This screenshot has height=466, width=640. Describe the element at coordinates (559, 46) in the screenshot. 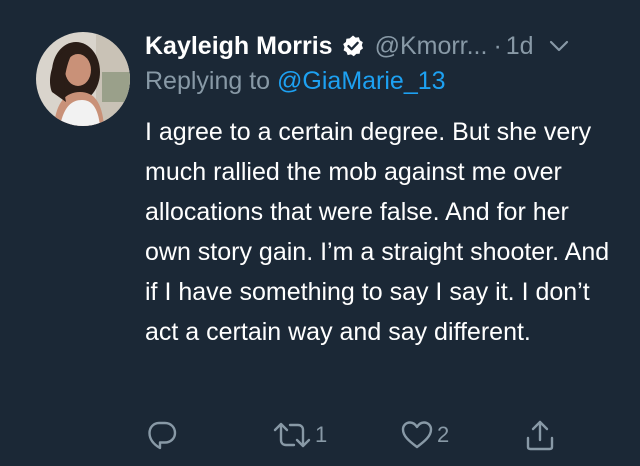

I see `chevron-down-icon` at that location.